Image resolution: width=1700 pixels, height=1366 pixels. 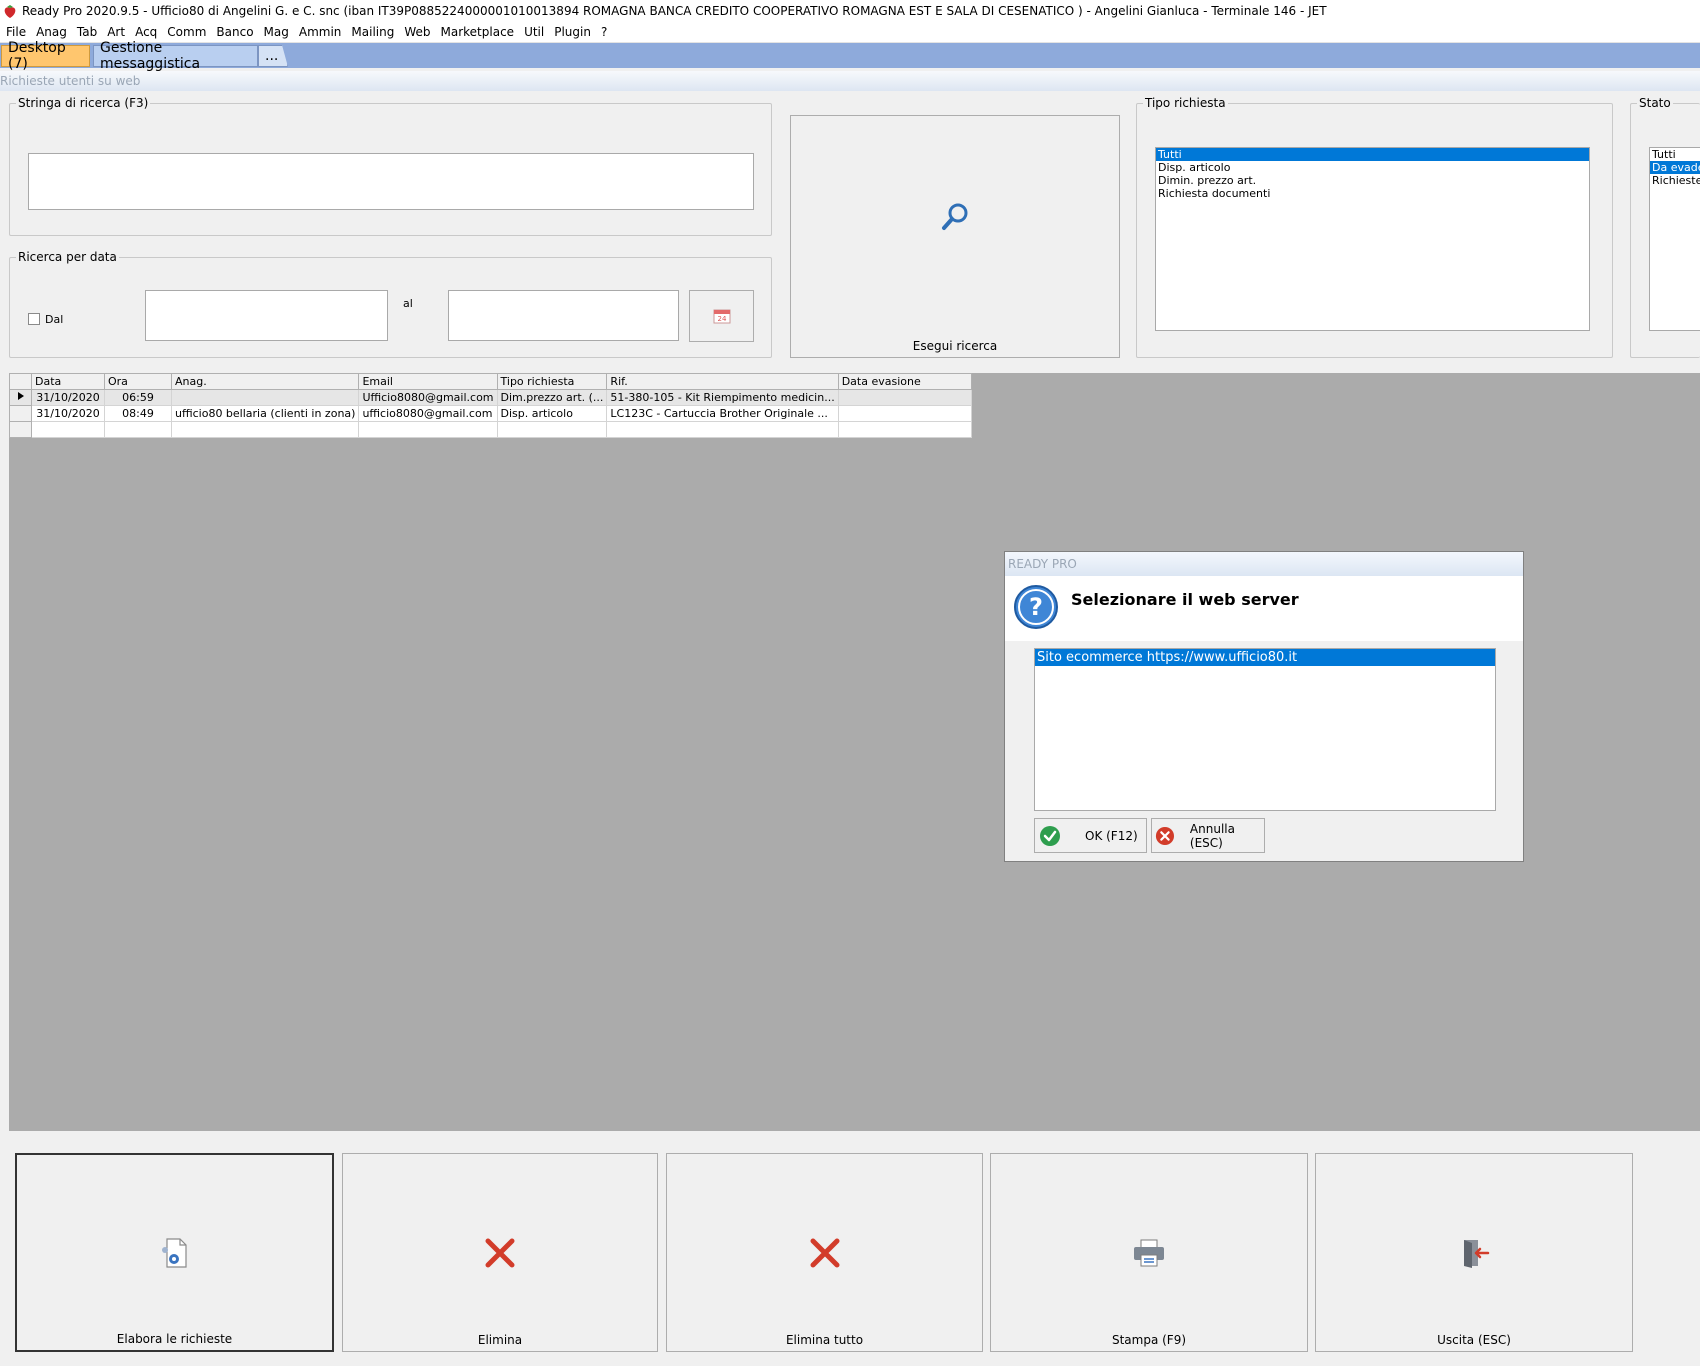 What do you see at coordinates (149, 32) in the screenshot?
I see `menu-acq: Acq` at bounding box center [149, 32].